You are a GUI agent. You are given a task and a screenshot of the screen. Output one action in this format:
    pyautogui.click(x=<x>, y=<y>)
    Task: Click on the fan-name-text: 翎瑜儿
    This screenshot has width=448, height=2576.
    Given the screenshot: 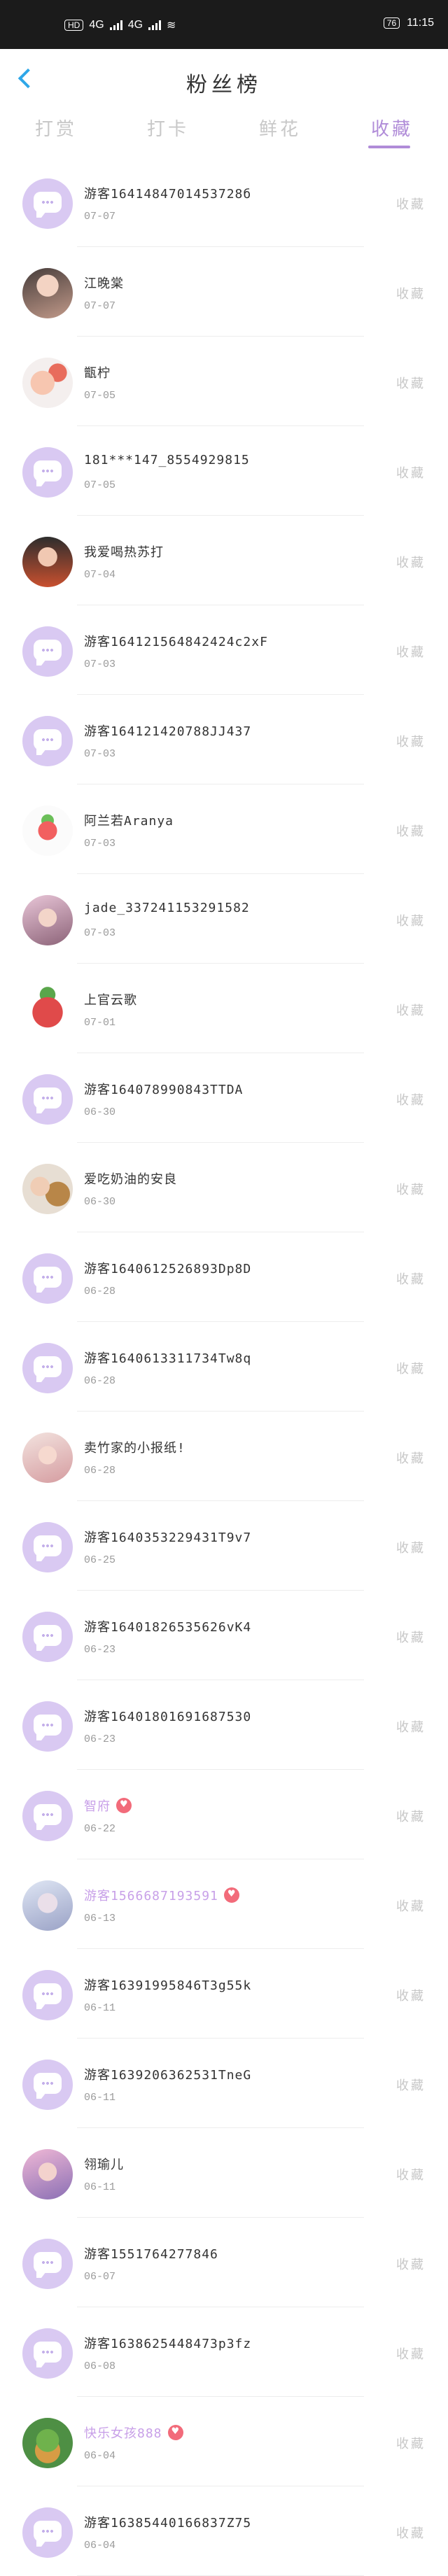 What is the action you would take?
    pyautogui.click(x=104, y=2165)
    